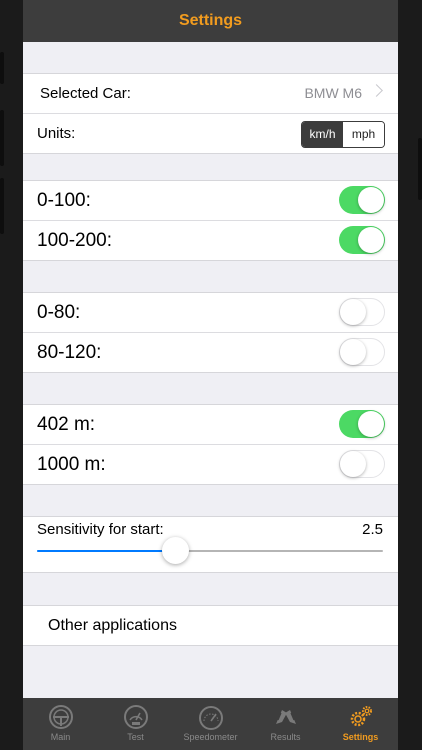 This screenshot has height=750, width=422. What do you see at coordinates (66, 424) in the screenshot?
I see `toggle-row-label: 402 m:` at bounding box center [66, 424].